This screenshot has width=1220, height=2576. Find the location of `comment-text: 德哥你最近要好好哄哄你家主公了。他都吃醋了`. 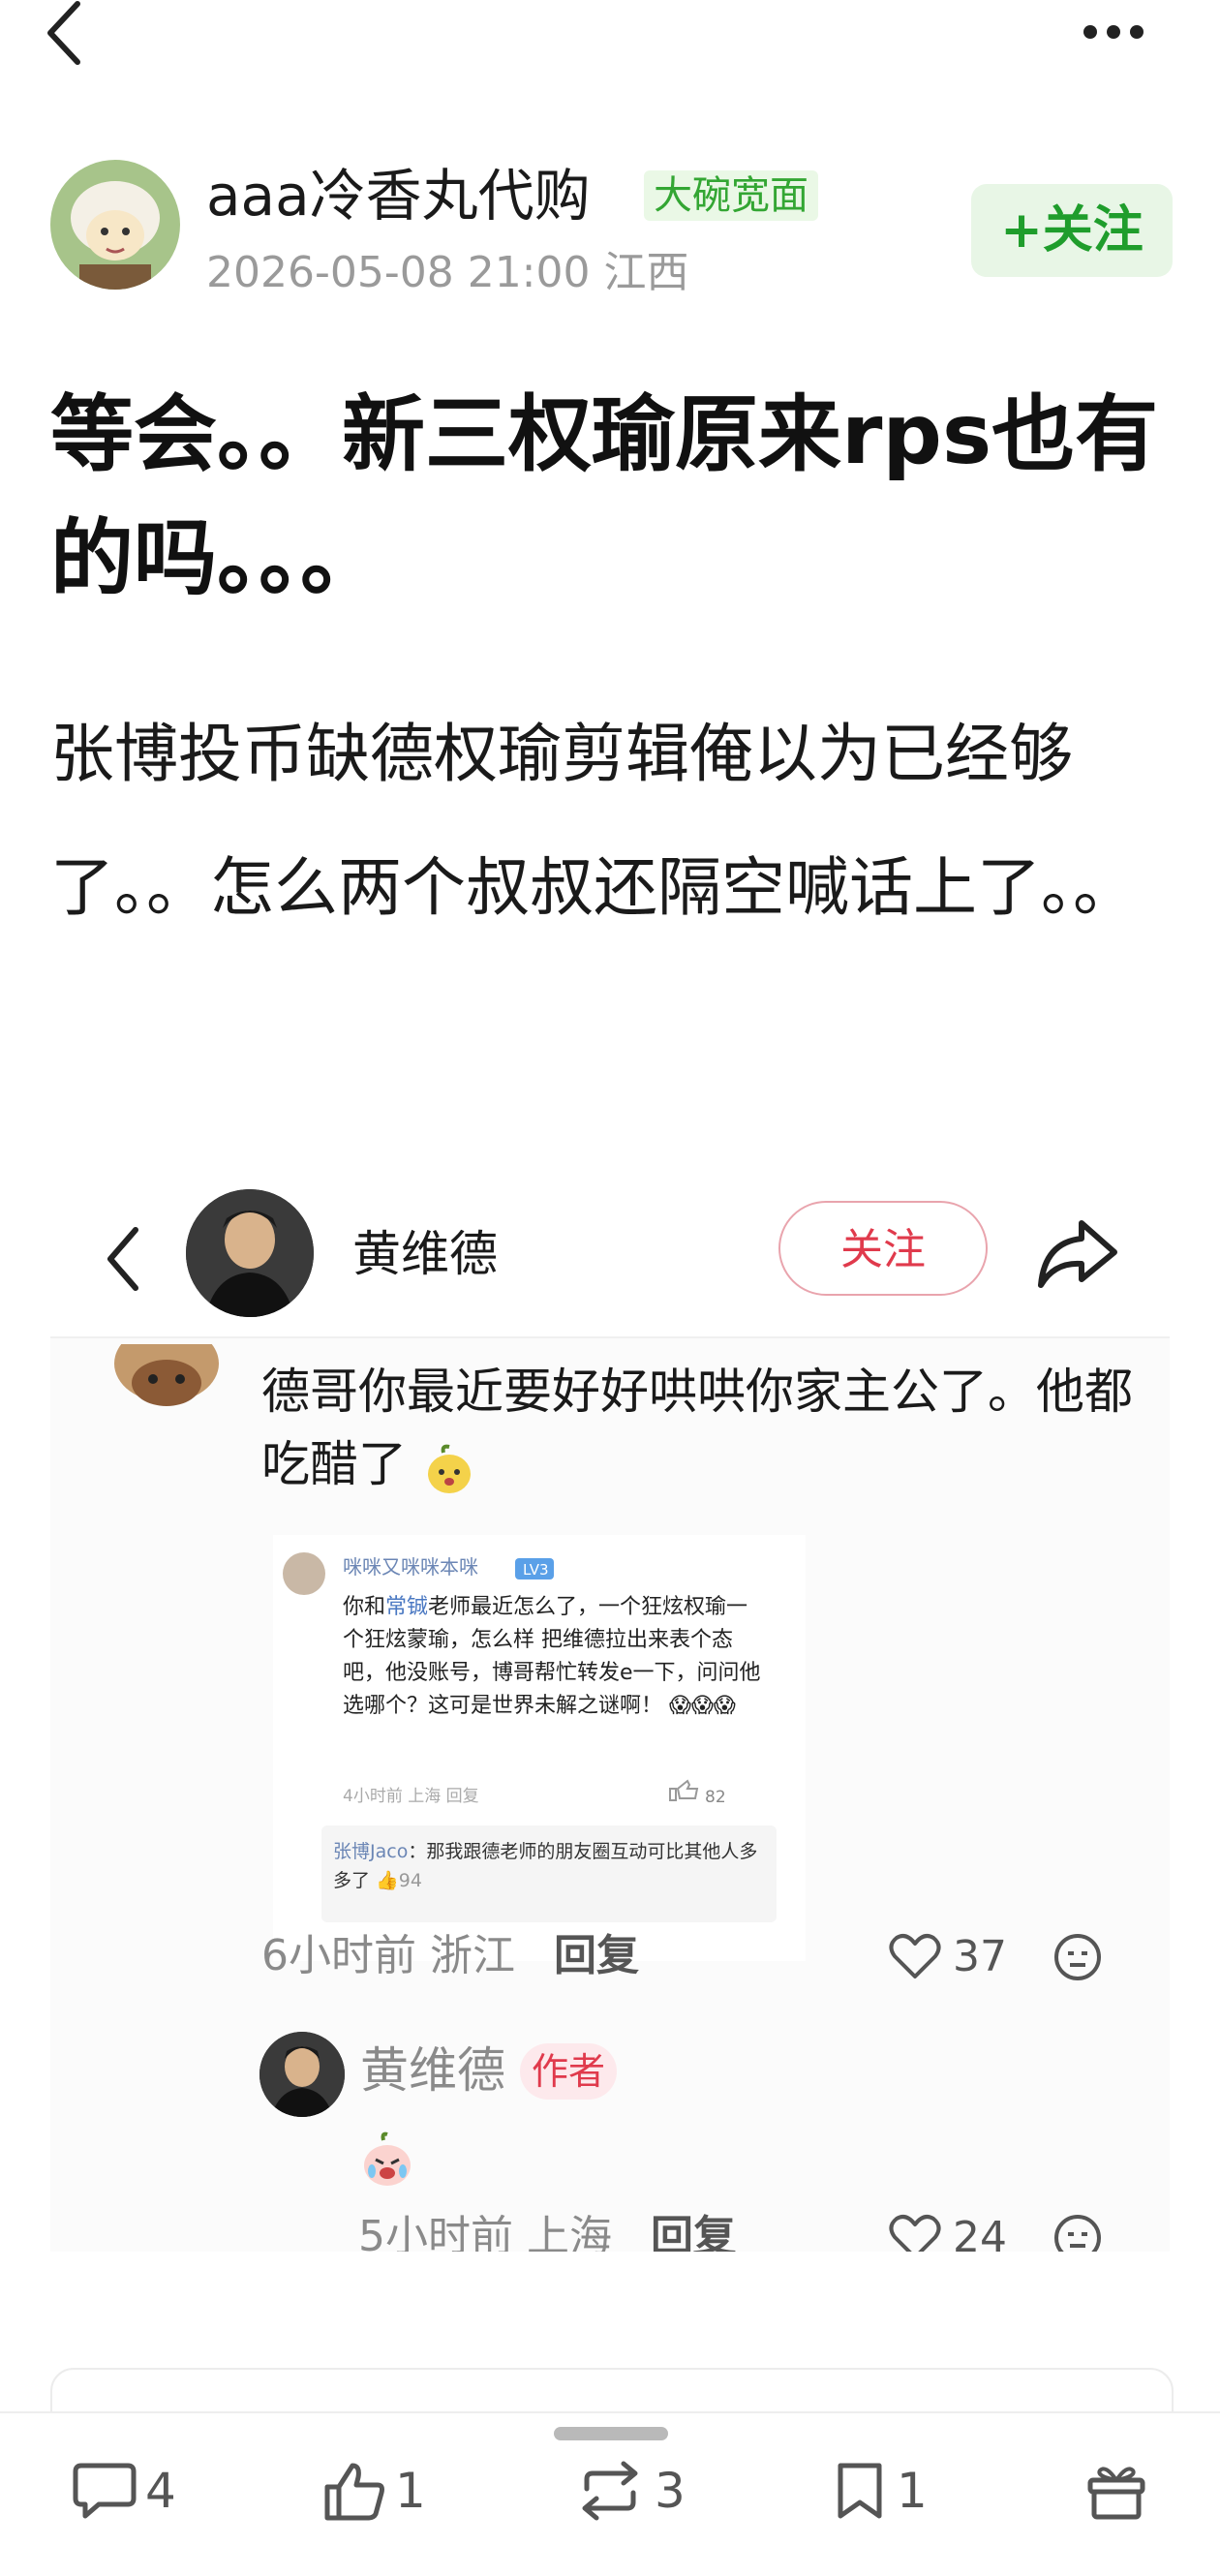

comment-text: 德哥你最近要好好哄哄你家主公了。他都吃醋了 is located at coordinates (697, 1428).